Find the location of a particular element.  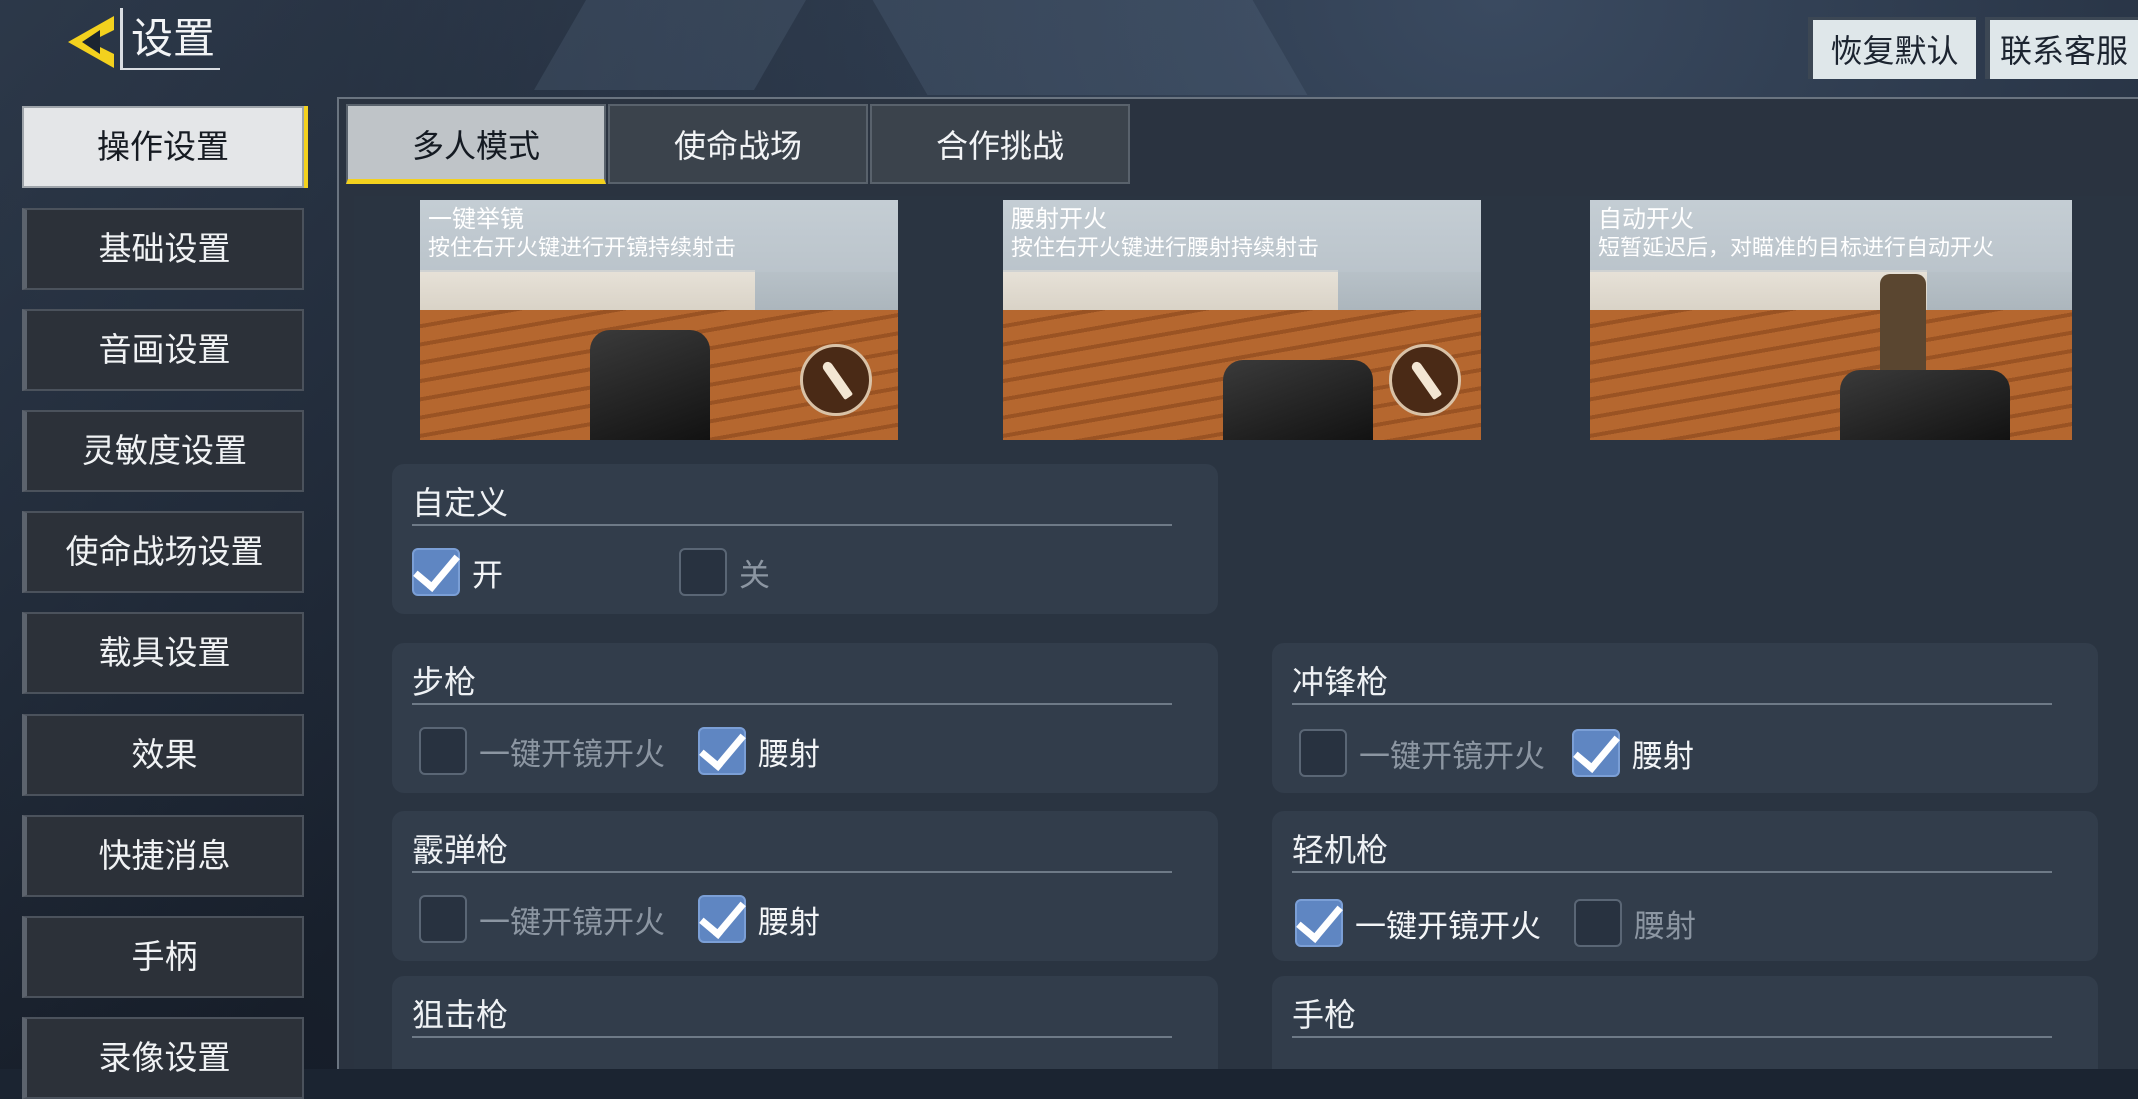

shotgun-group: 霰弹枪 一键开镜开火 腰射 is located at coordinates (805, 886).